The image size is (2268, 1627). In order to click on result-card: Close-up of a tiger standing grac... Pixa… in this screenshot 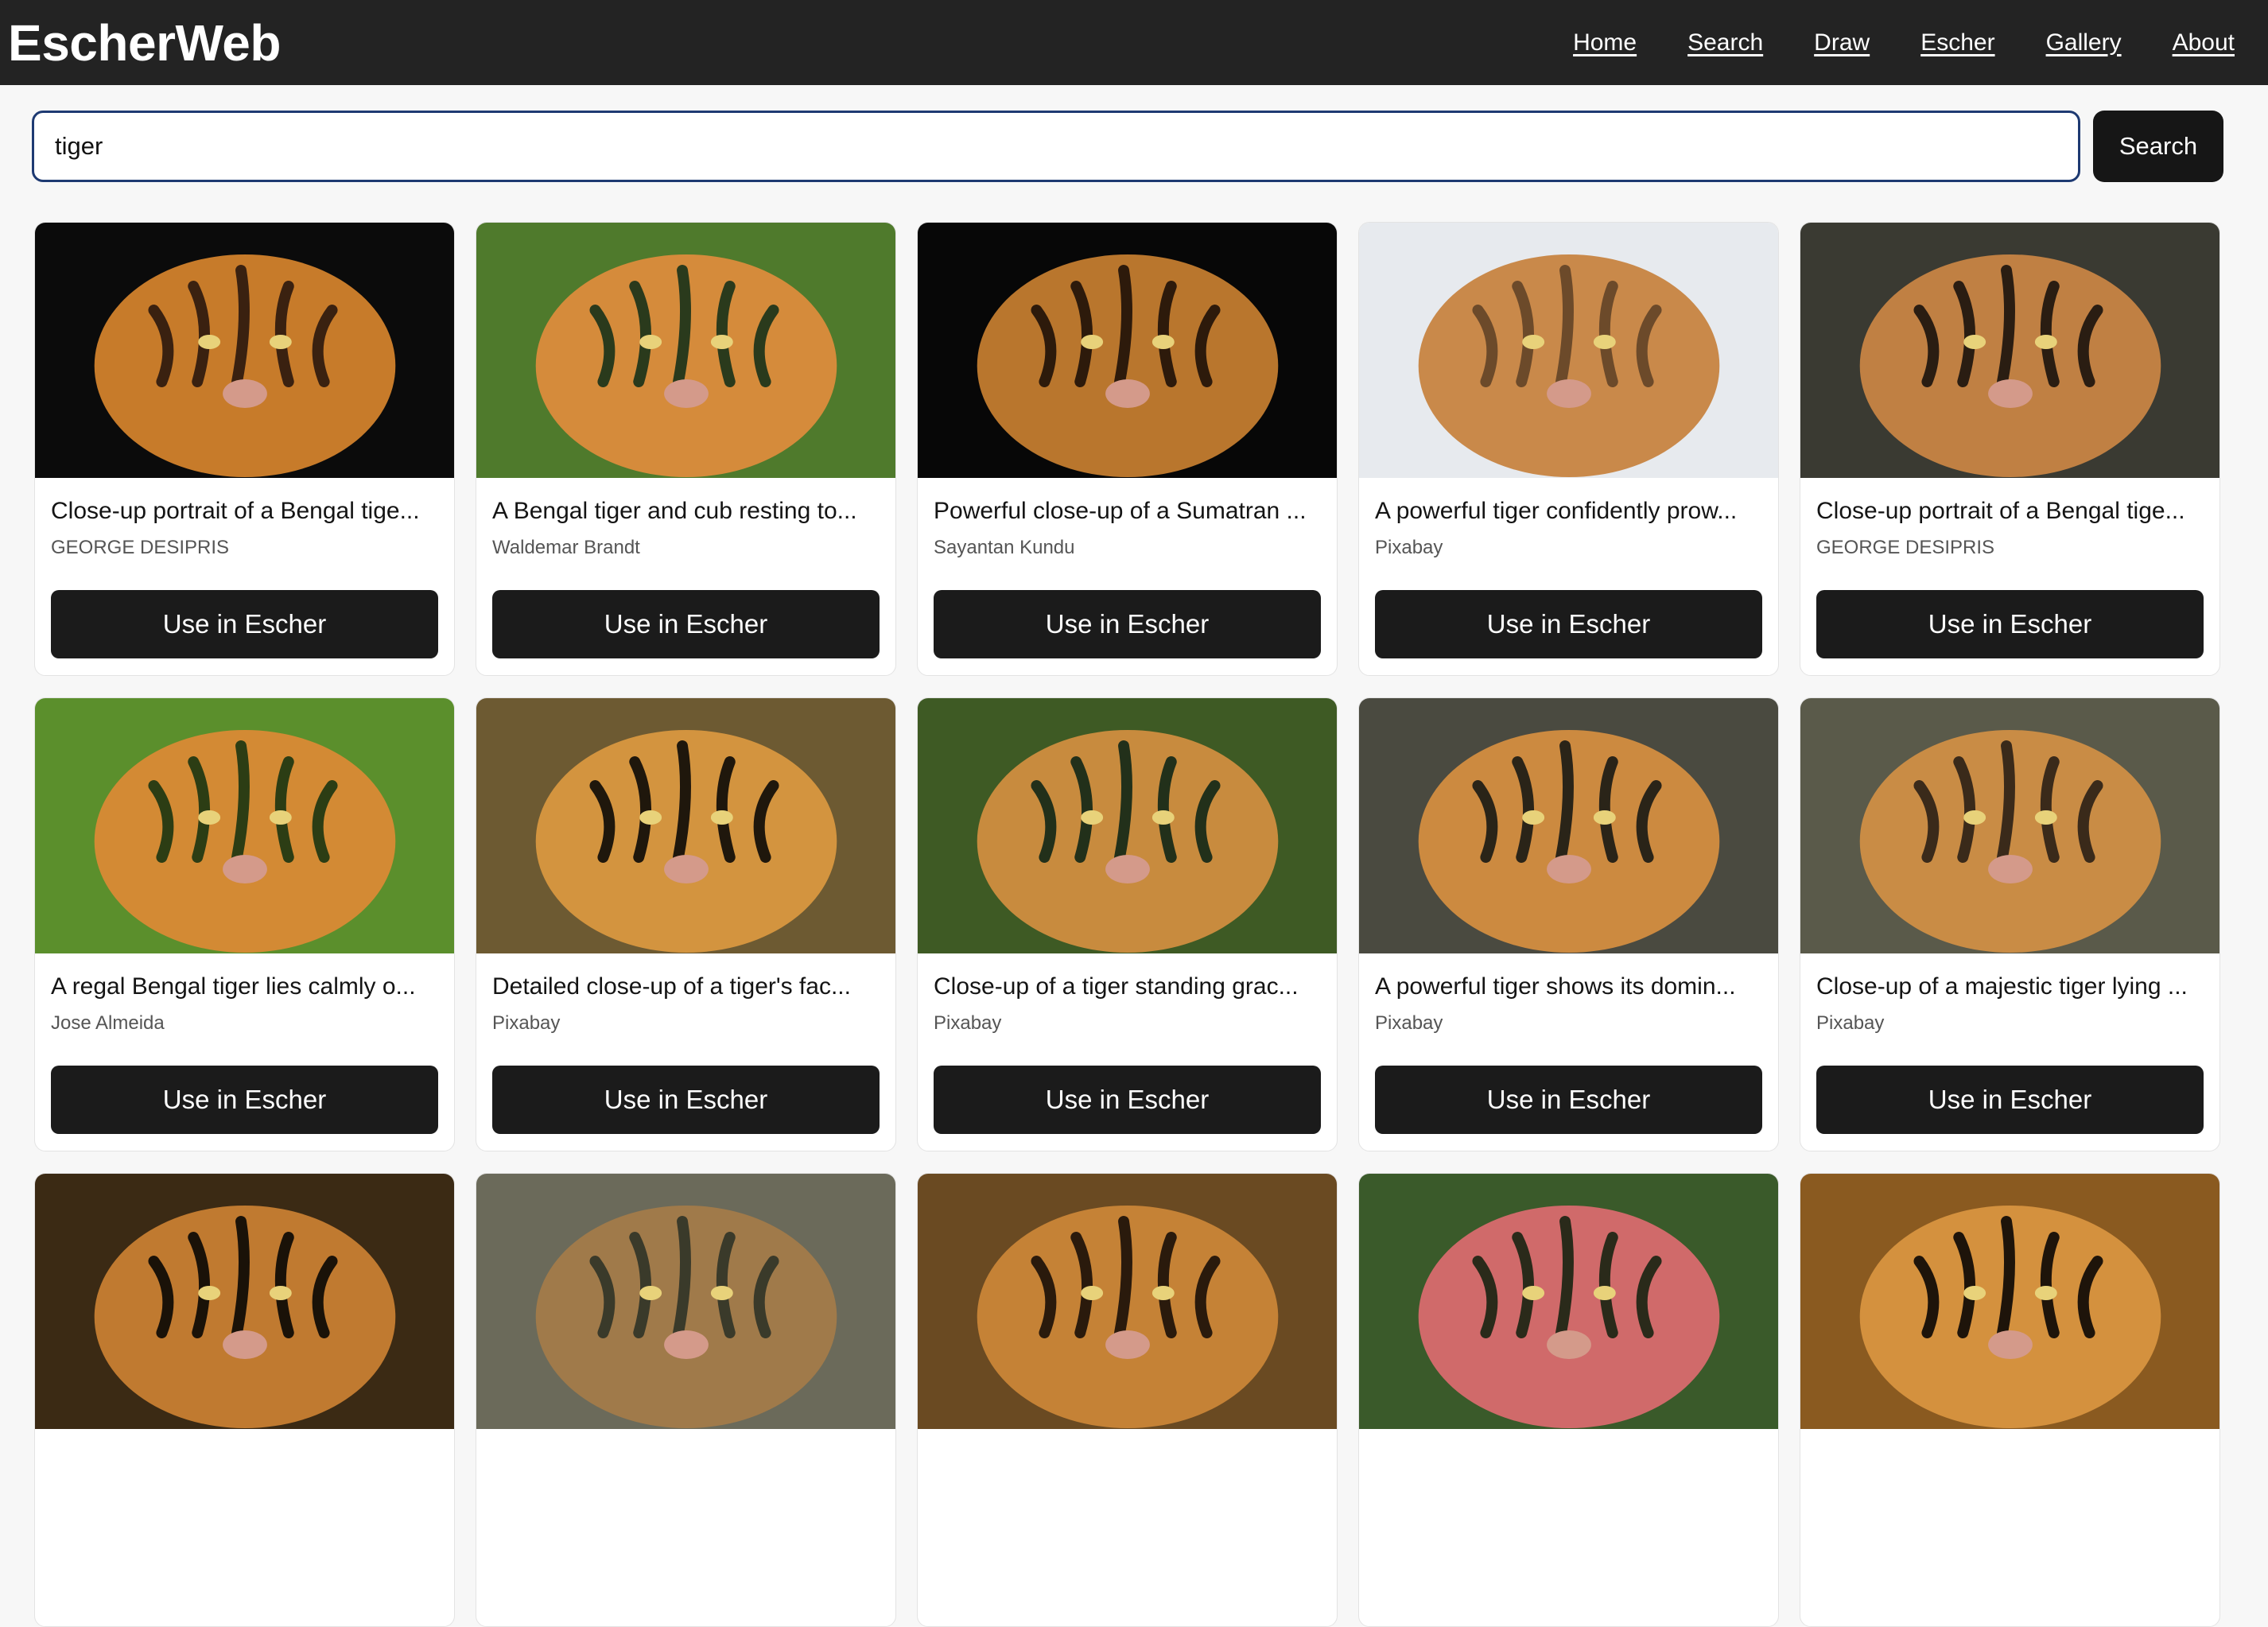, I will do `click(1127, 924)`.